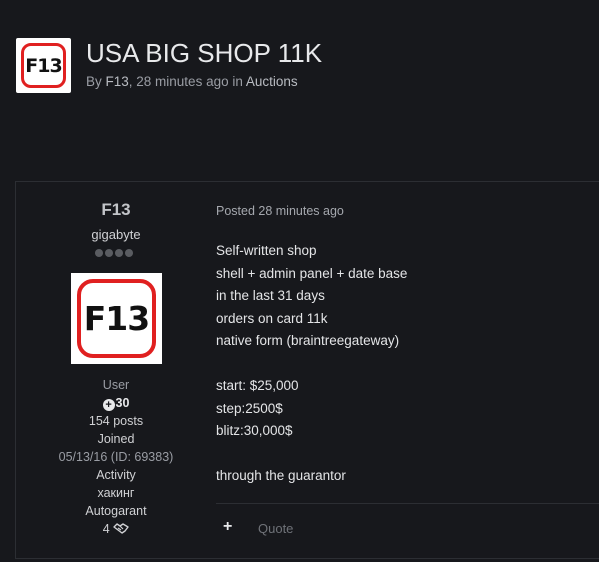 The width and height of the screenshot is (599, 562). I want to click on author-role: User, so click(116, 385).